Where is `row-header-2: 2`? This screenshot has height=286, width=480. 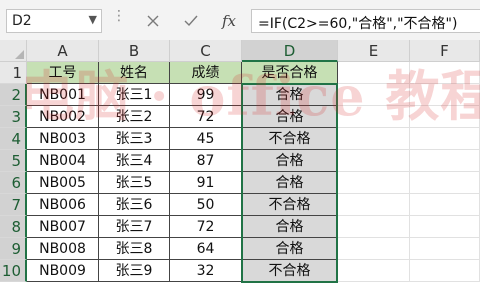
row-header-2: 2 is located at coordinates (13, 95).